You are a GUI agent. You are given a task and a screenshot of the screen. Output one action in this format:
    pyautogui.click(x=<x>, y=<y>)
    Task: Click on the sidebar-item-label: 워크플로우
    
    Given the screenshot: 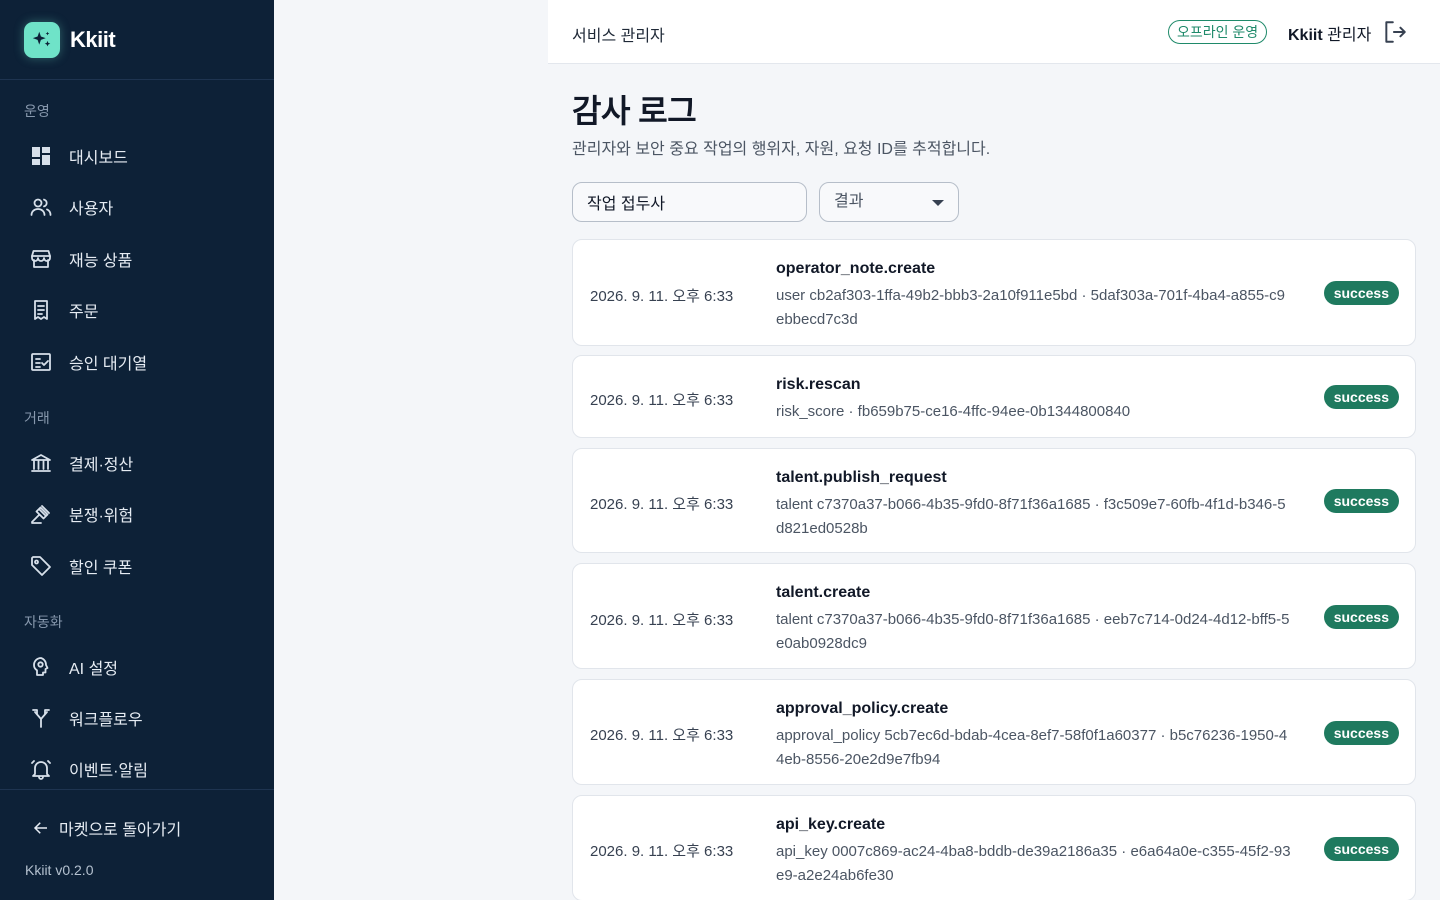 What is the action you would take?
    pyautogui.click(x=106, y=720)
    